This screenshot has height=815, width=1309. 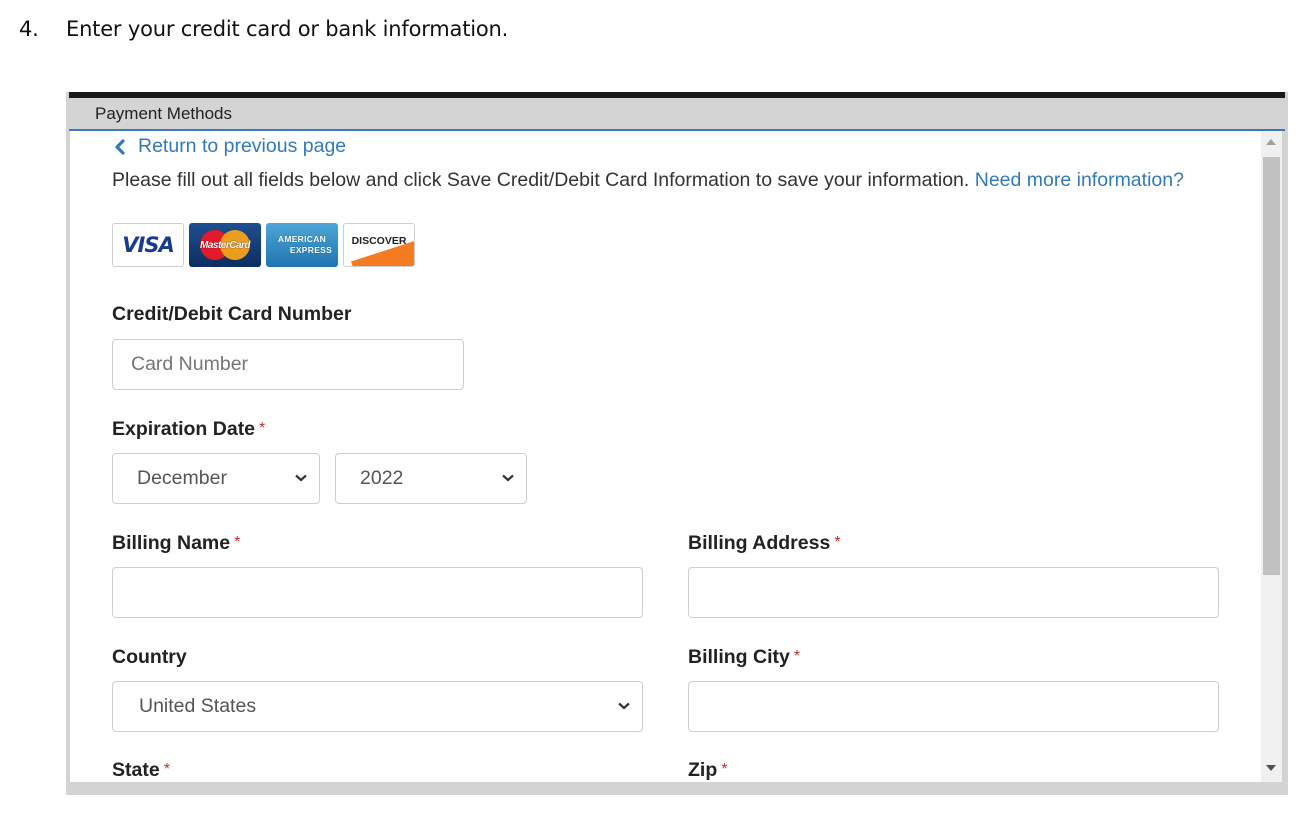 What do you see at coordinates (29, 29) in the screenshot?
I see `step-number: 4.` at bounding box center [29, 29].